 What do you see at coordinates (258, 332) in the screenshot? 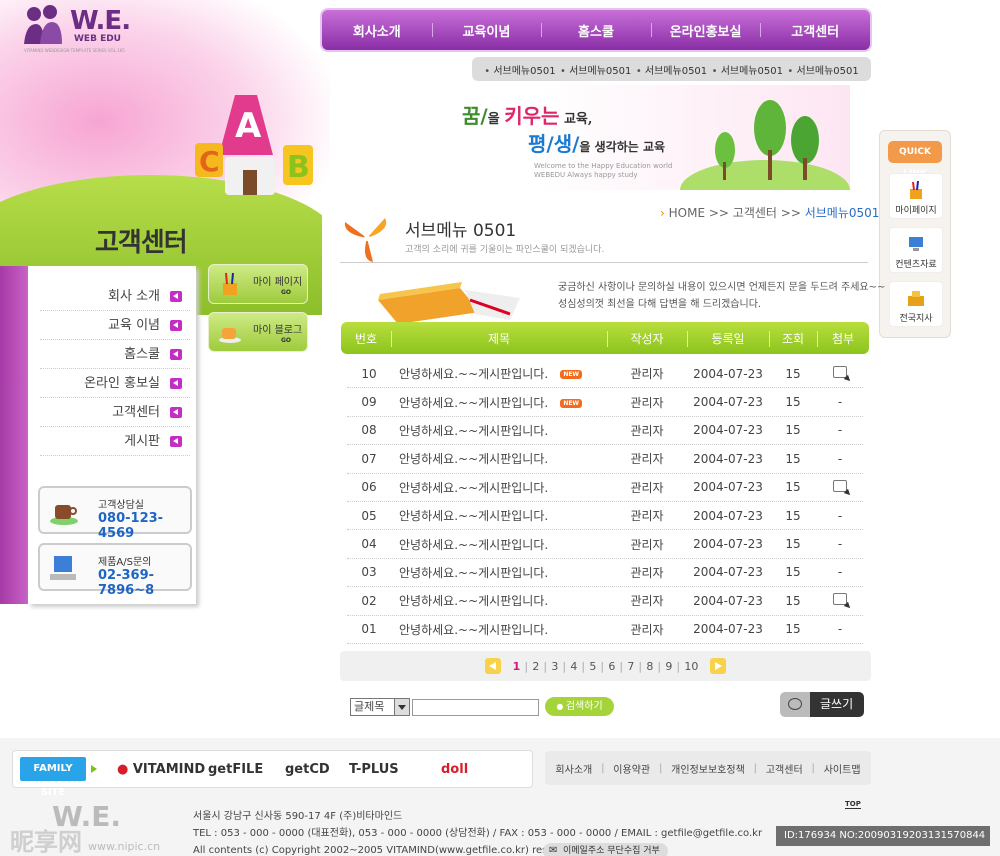
I see `my-blog-button: 마이 블로그 GO` at bounding box center [258, 332].